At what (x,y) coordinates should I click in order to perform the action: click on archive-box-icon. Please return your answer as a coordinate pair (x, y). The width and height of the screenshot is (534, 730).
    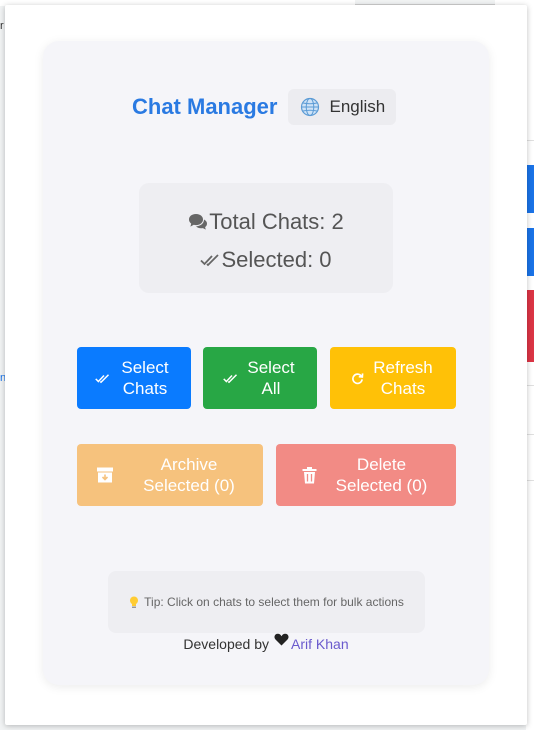
    Looking at the image, I should click on (105, 475).